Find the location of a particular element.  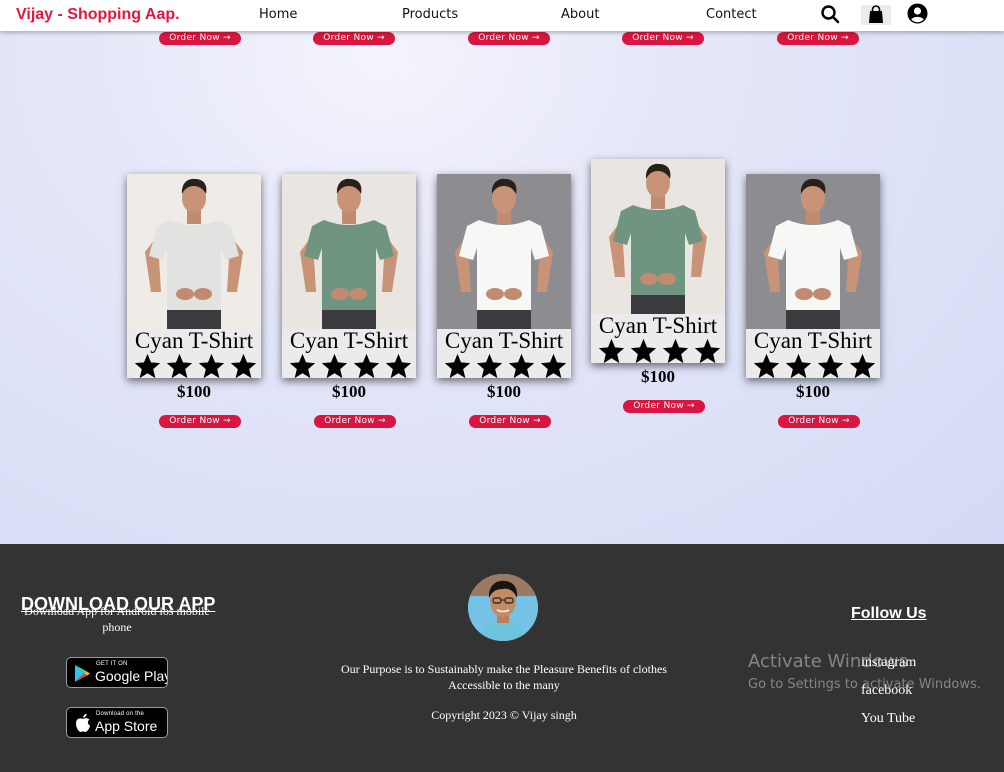

brand-logo: Vijay - Shopping Aap. is located at coordinates (98, 15).